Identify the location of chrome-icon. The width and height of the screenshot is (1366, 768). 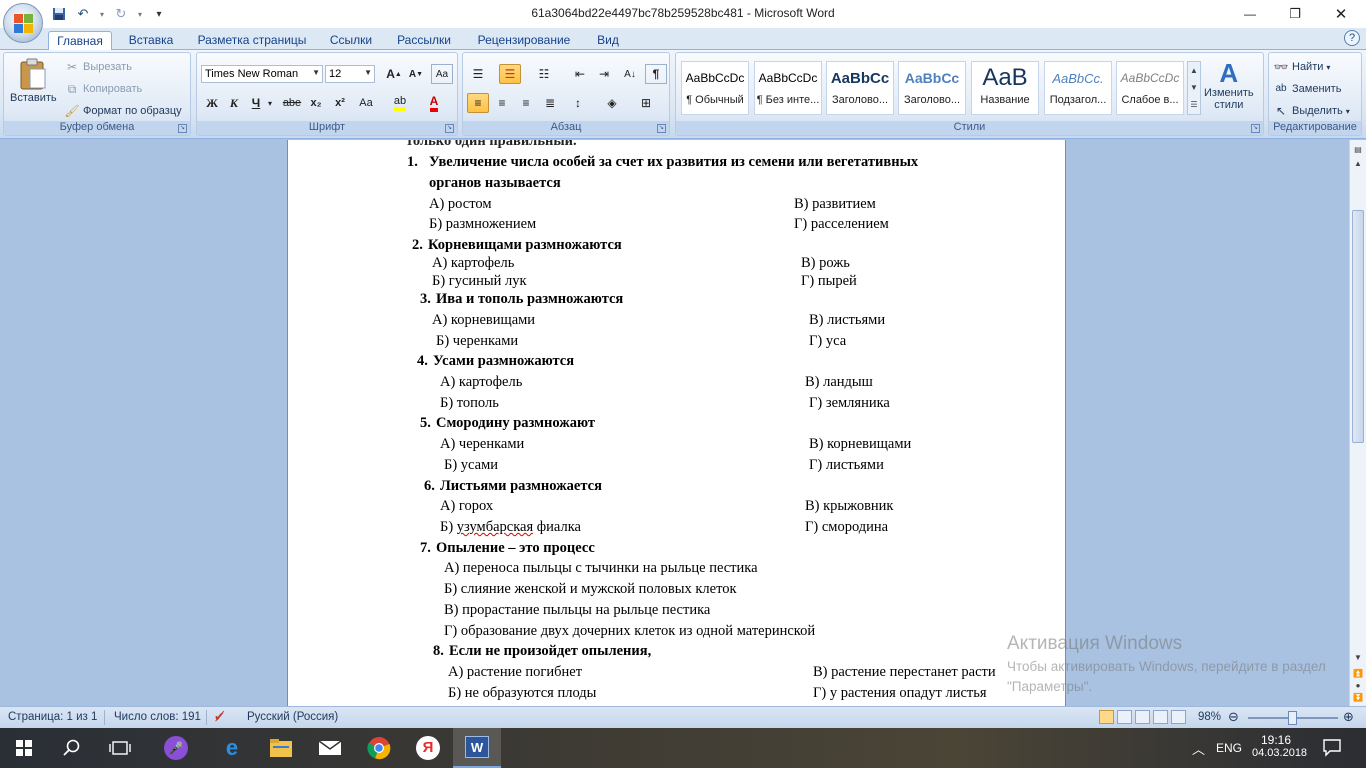
(379, 748).